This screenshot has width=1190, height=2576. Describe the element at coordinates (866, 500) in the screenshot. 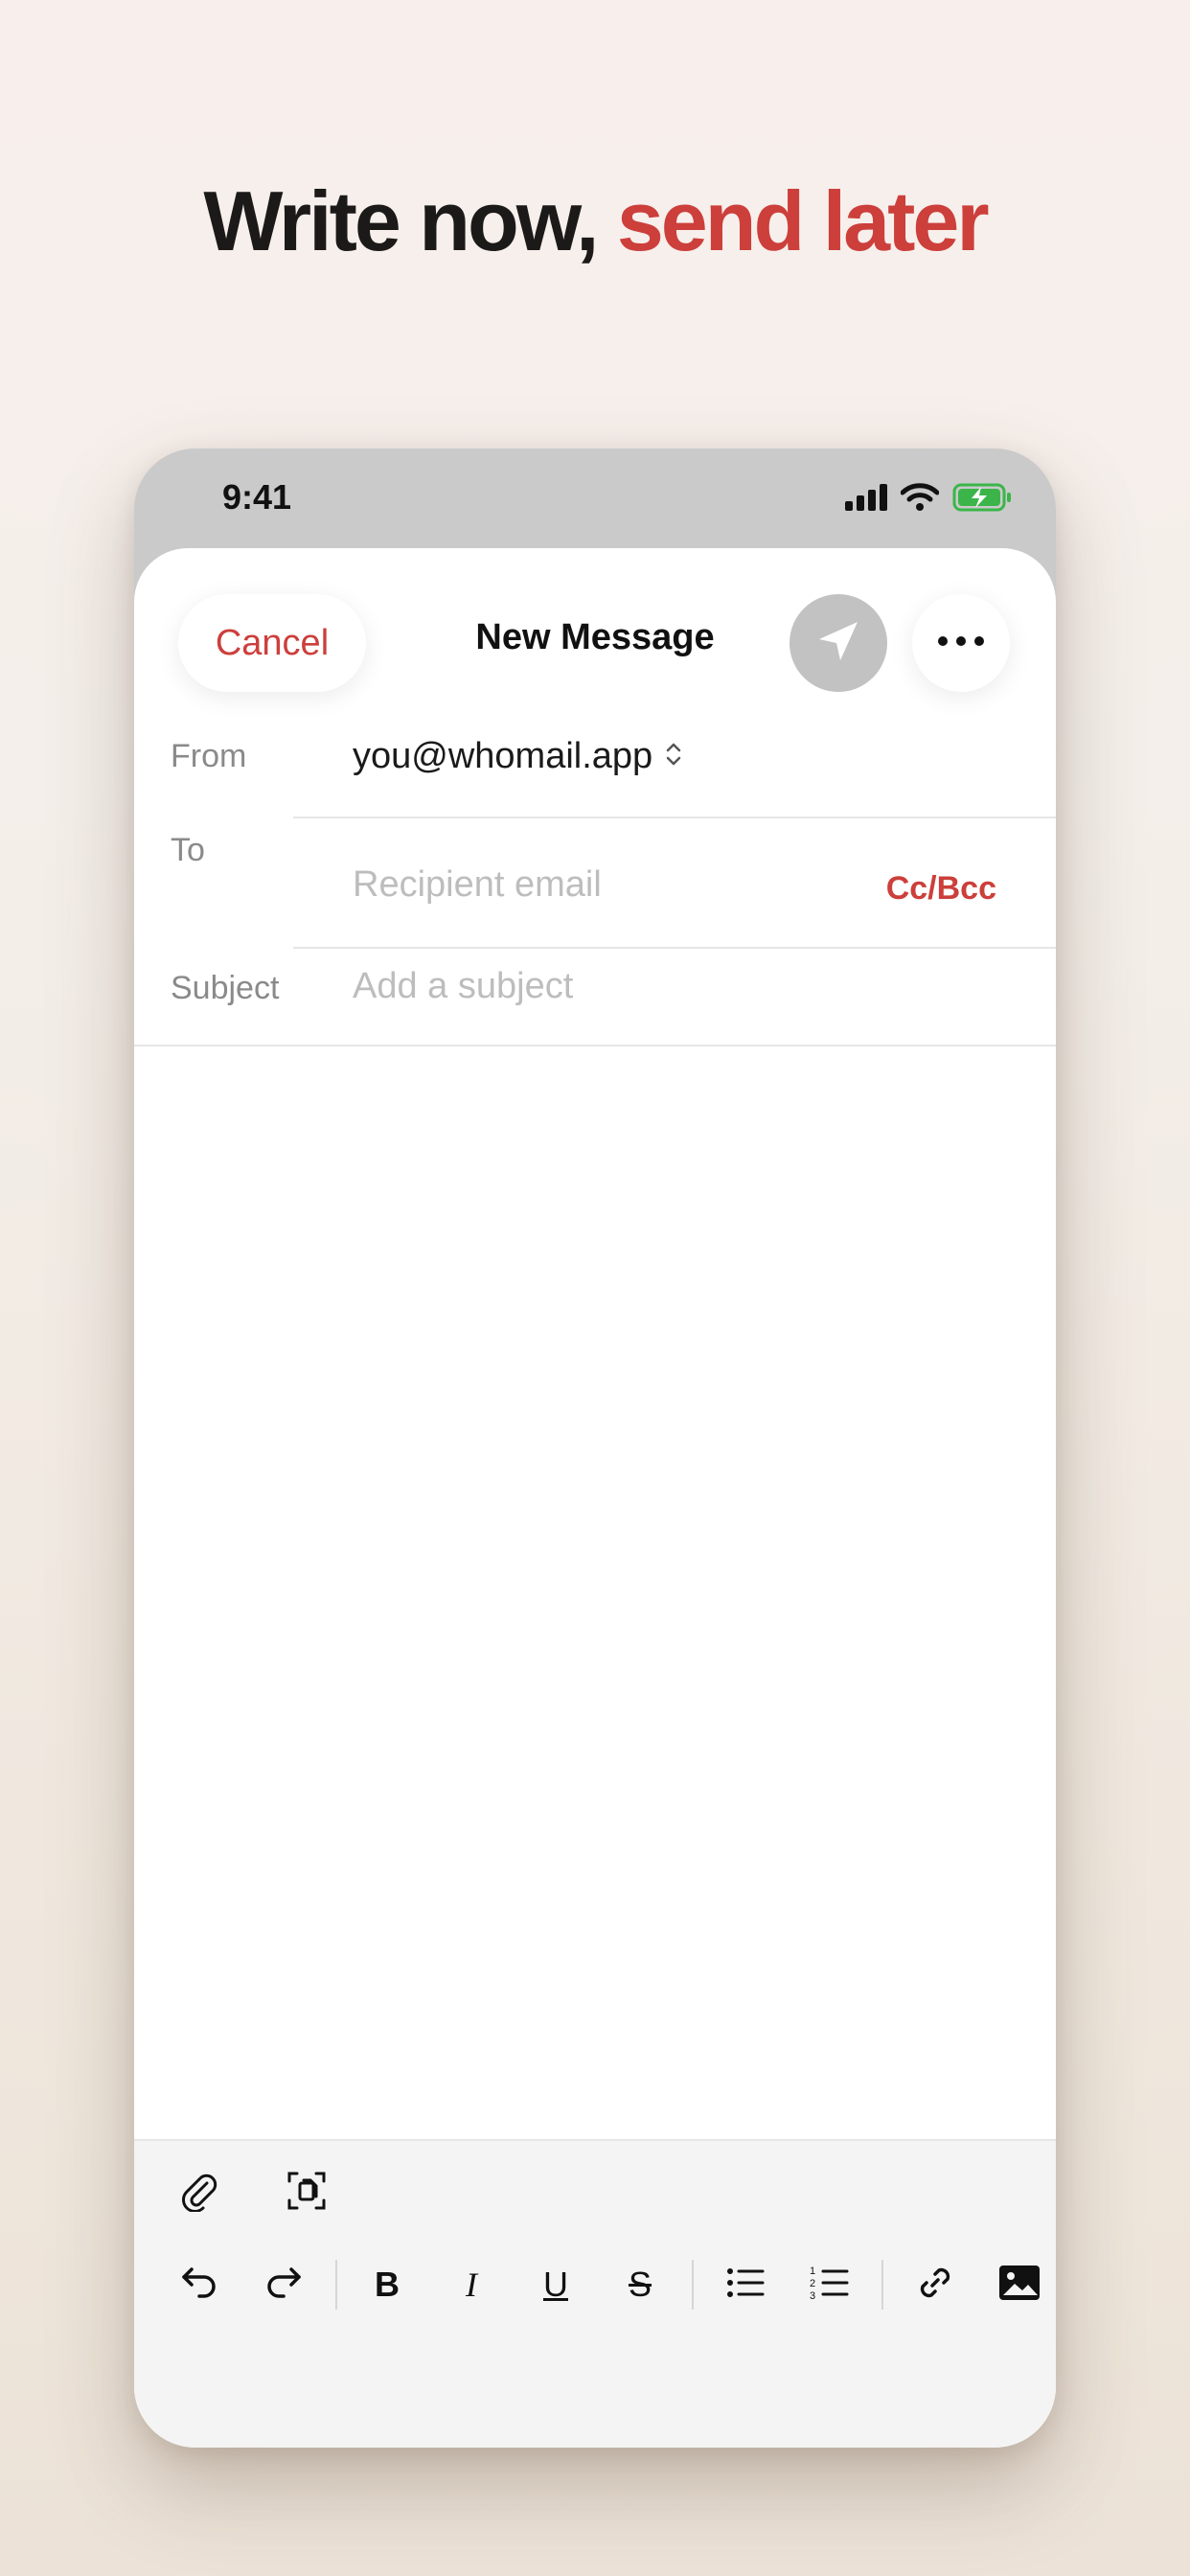

I see `cellular-signal-icon` at that location.